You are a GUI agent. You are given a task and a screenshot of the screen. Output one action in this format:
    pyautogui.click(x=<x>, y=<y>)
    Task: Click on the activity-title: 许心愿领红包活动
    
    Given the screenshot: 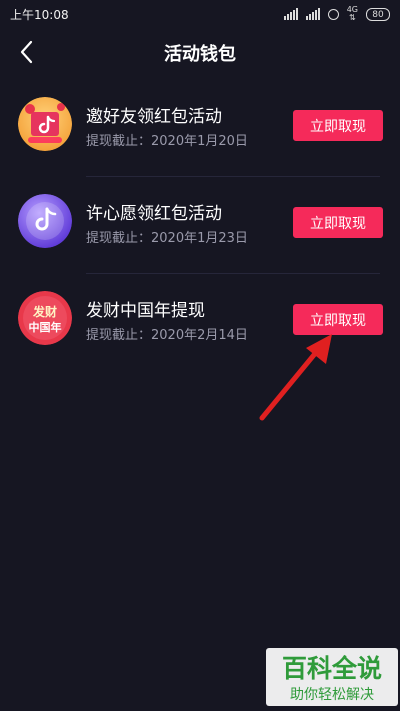 What is the action you would take?
    pyautogui.click(x=154, y=214)
    